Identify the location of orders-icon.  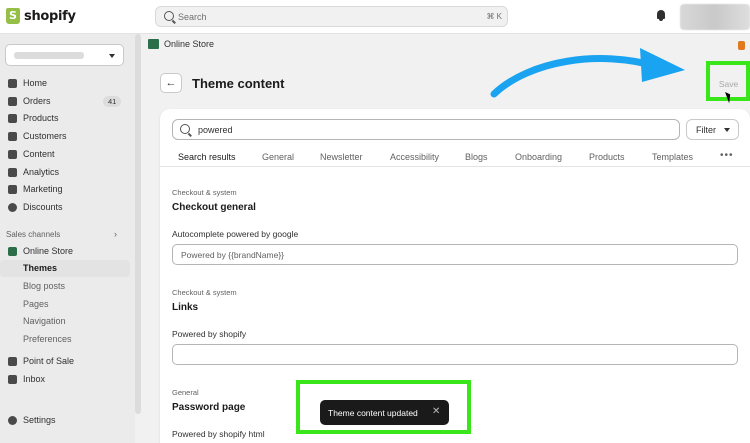
(12, 101).